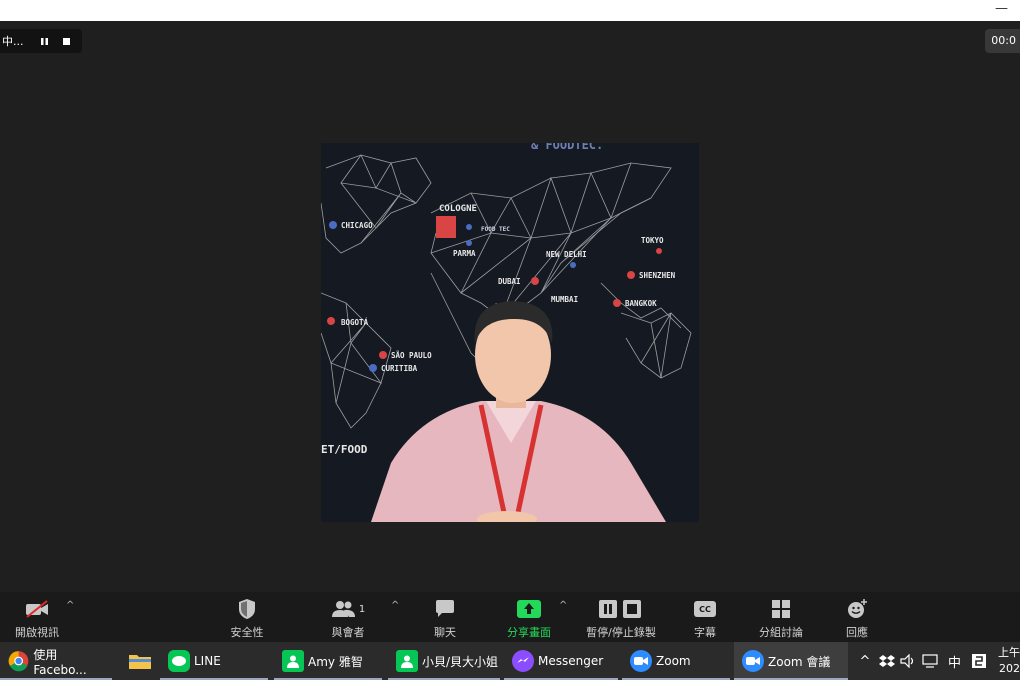  Describe the element at coordinates (564, 299) in the screenshot. I see `city-label: MUMBAI` at that location.